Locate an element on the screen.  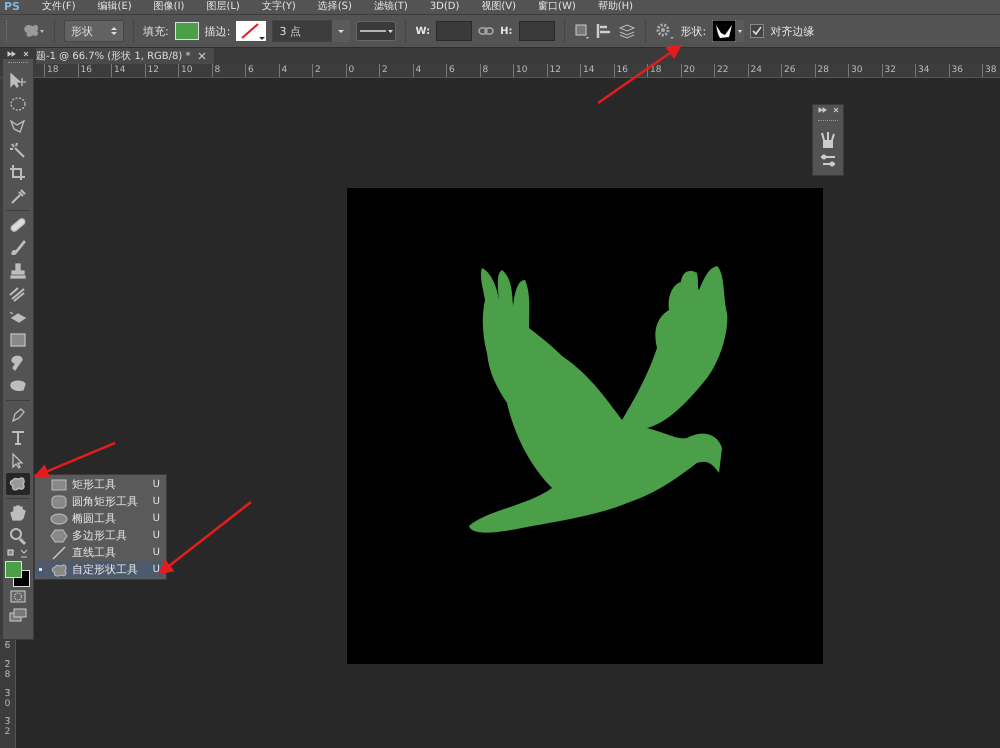
stroke-swatch is located at coordinates (251, 31).